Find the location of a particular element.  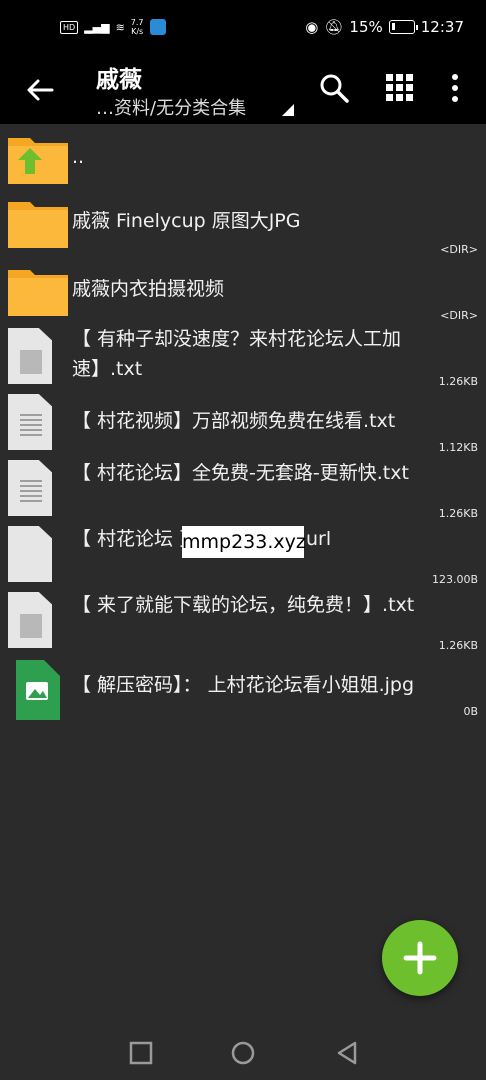

clock: 12:37 is located at coordinates (442, 27).